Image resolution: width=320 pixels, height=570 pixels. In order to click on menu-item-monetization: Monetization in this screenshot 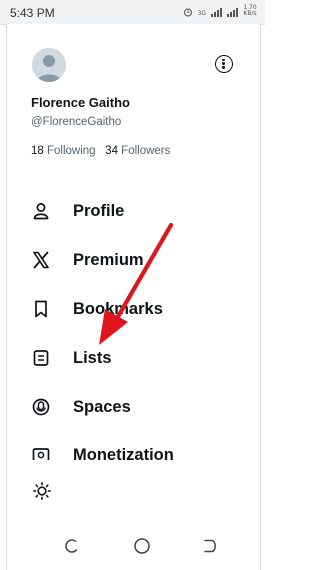, I will do `click(131, 451)`.